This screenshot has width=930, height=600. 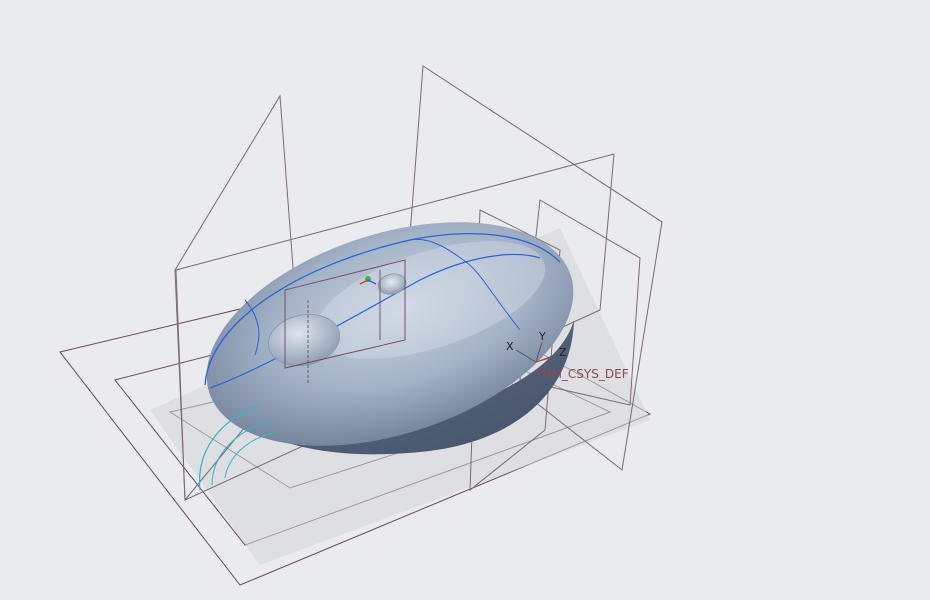 I want to click on csys-name-label: PRM_CSYS_DEF, so click(x=582, y=374).